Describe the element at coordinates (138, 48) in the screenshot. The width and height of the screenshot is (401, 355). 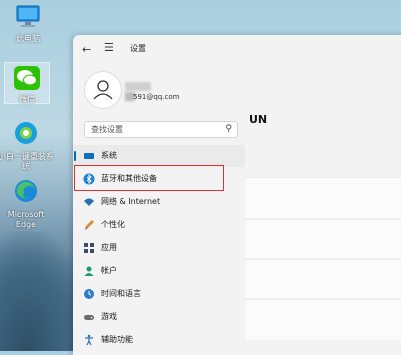
I see `window-title: 设置` at that location.